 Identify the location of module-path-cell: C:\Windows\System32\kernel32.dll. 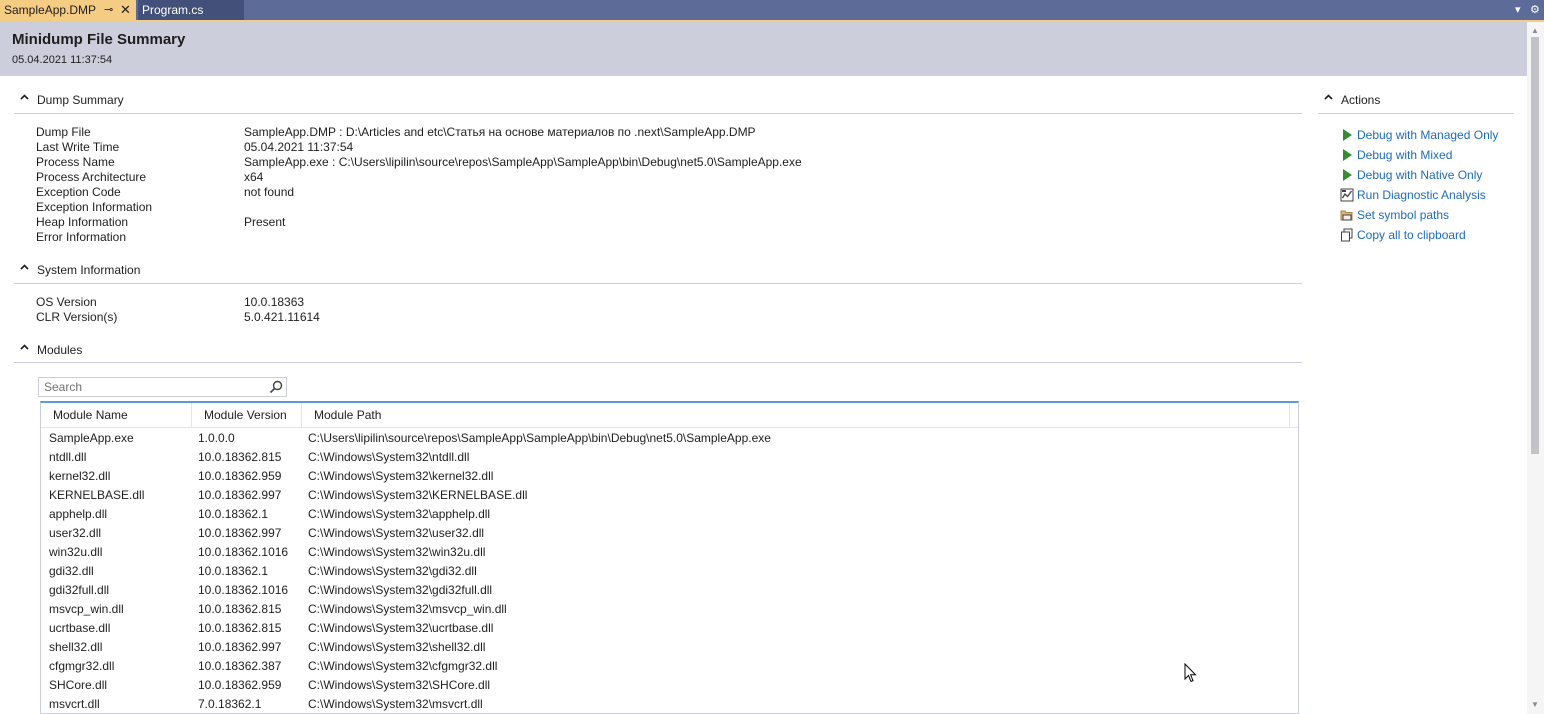
(401, 476).